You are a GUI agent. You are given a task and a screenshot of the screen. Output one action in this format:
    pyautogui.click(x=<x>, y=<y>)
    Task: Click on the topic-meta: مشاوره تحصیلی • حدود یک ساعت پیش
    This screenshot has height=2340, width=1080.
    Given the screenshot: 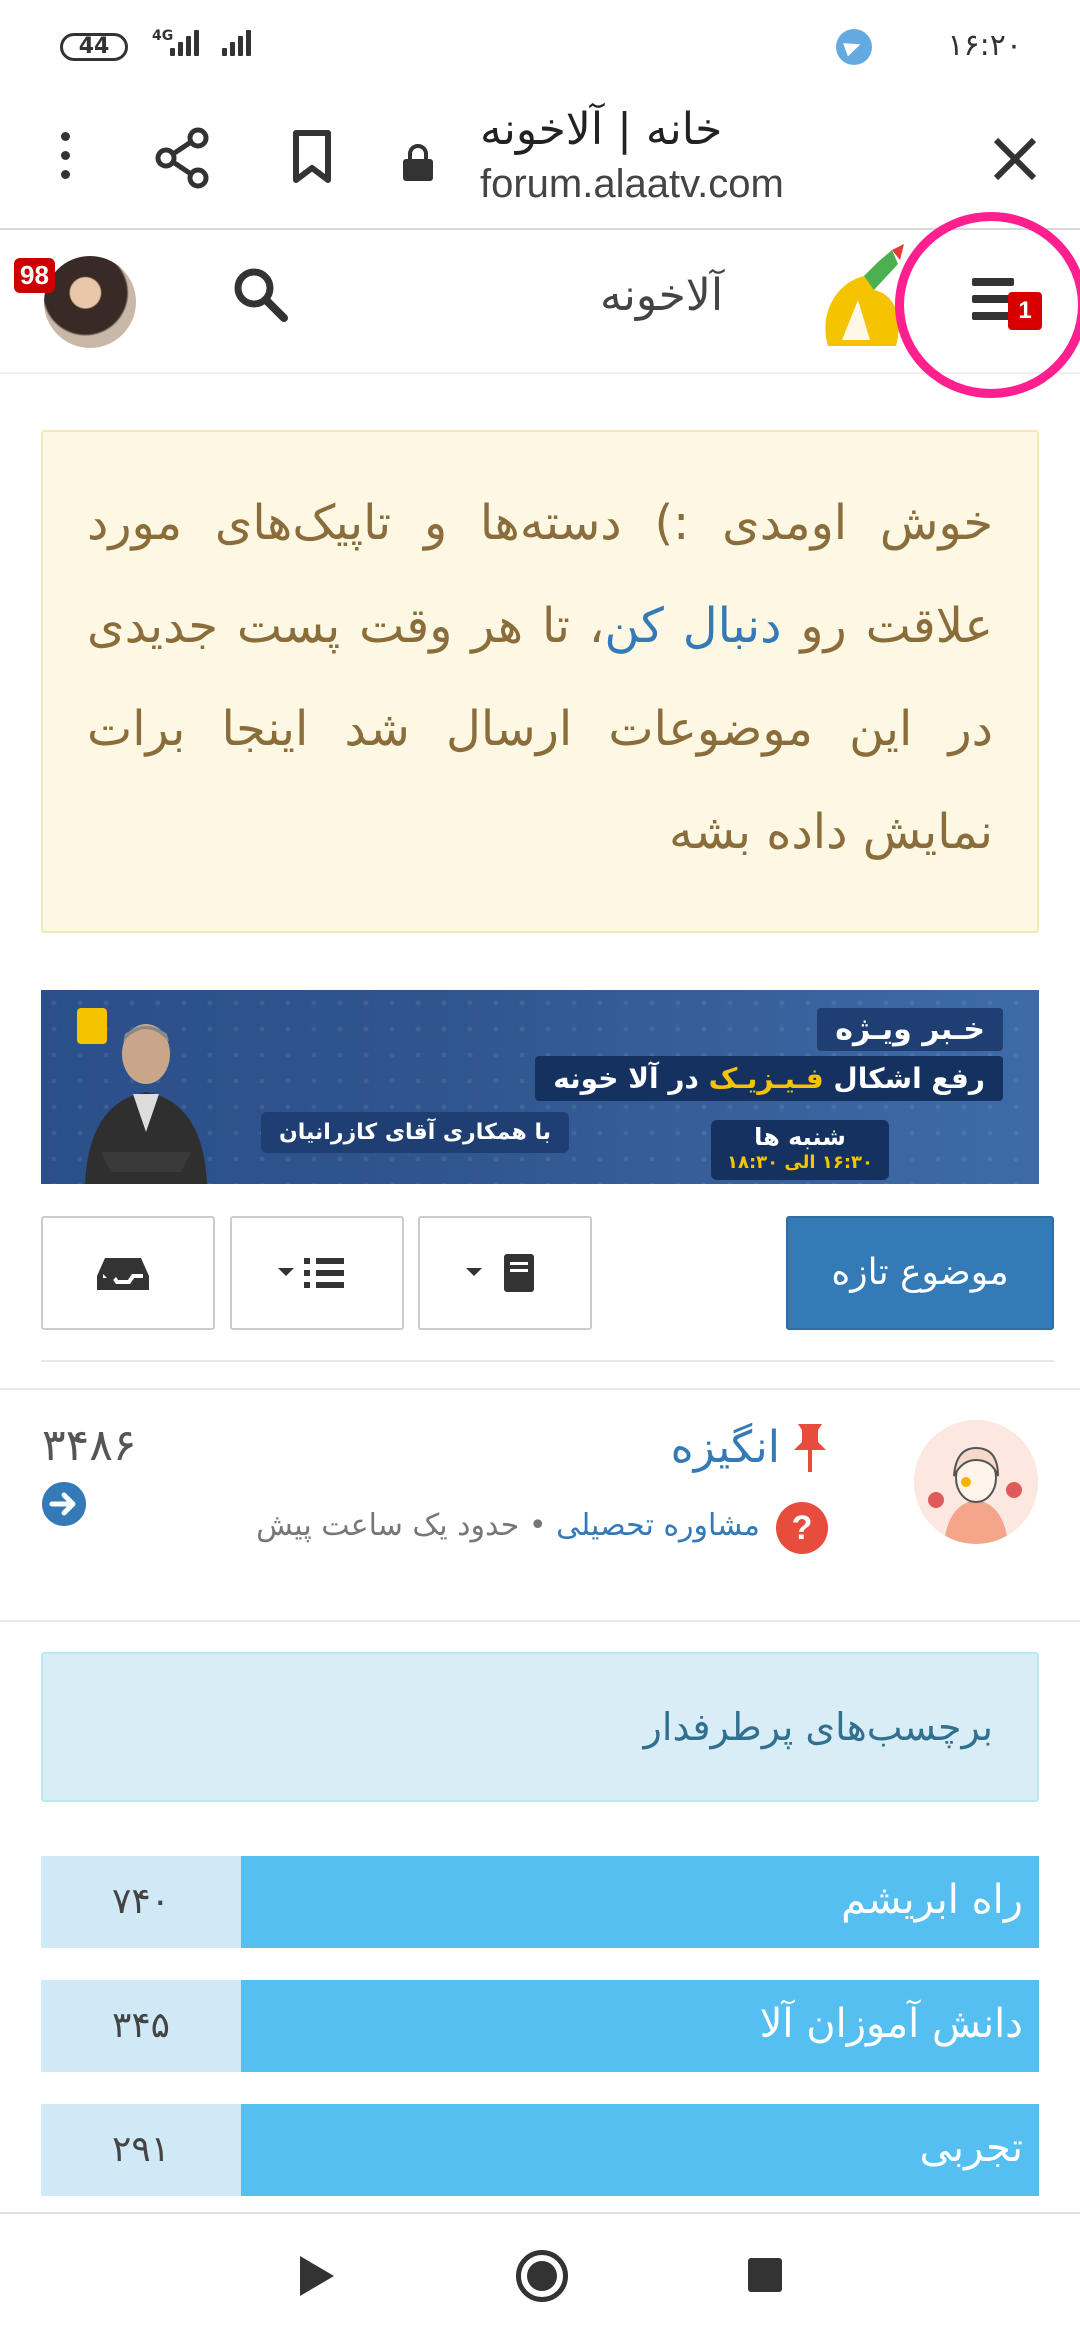 What is the action you would take?
    pyautogui.click(x=508, y=1525)
    